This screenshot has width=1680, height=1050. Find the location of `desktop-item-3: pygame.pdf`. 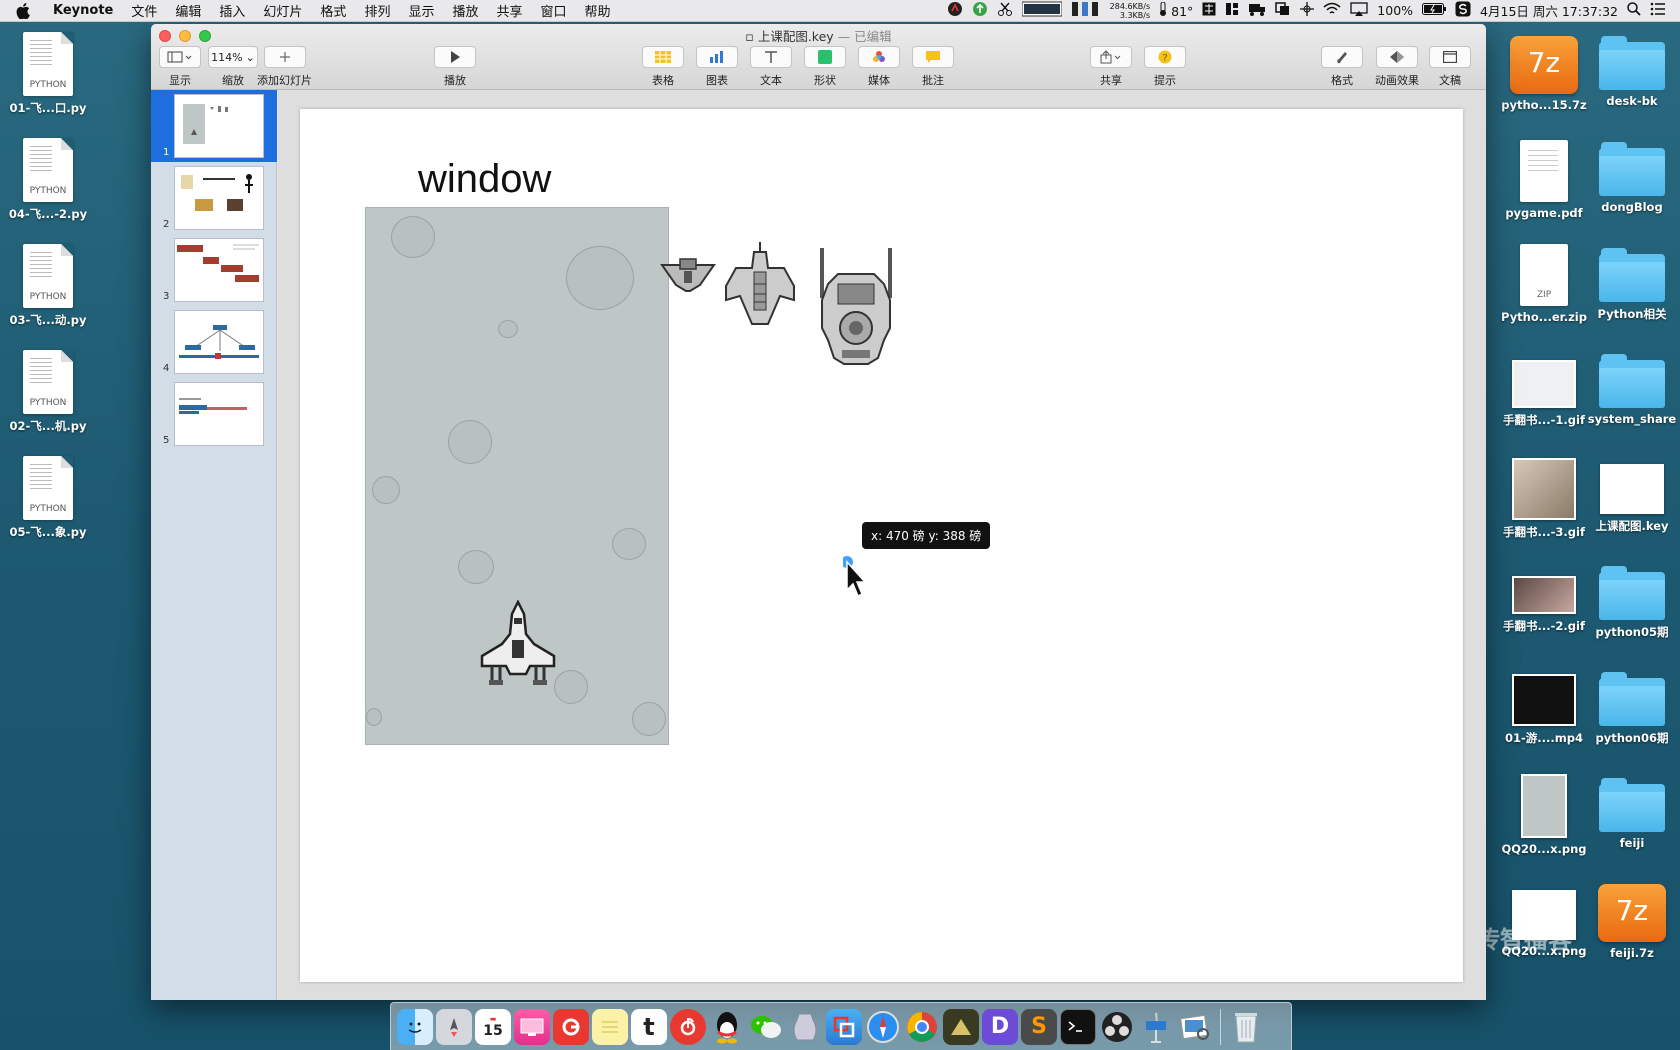

desktop-item-3: pygame.pdf is located at coordinates (1544, 180).